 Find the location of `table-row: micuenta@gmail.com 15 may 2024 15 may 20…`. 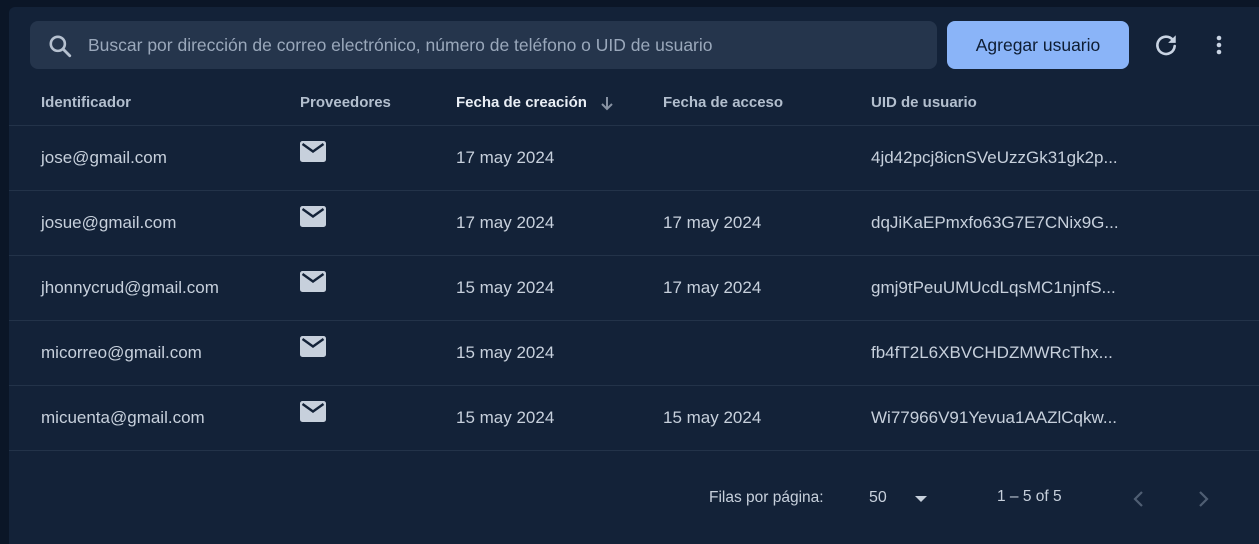

table-row: micuenta@gmail.com 15 may 2024 15 may 20… is located at coordinates (634, 418).